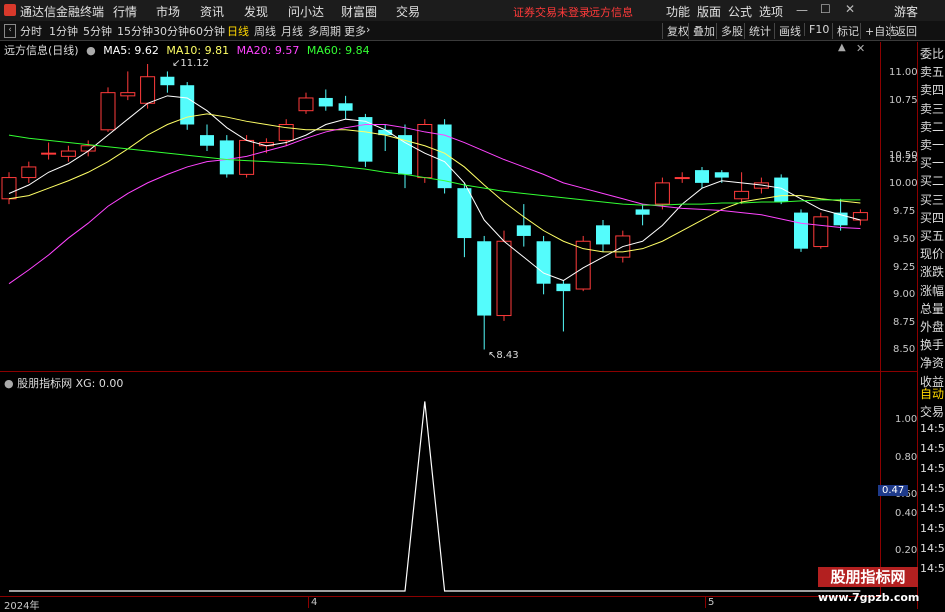 This screenshot has width=945, height=612. What do you see at coordinates (306, 11) in the screenshot?
I see `menu-wenxiaoda: 问小达` at bounding box center [306, 11].